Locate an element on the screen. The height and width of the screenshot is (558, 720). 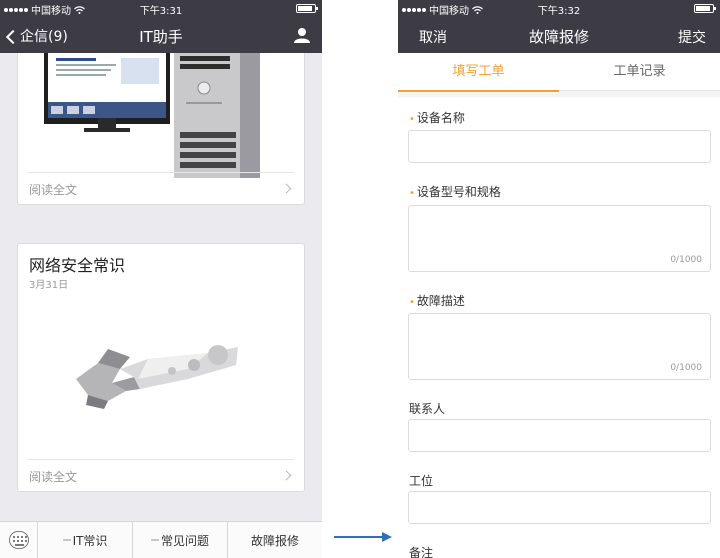
bottom-menu: IT常识 常见问题 故障报修 is located at coordinates (161, 539).